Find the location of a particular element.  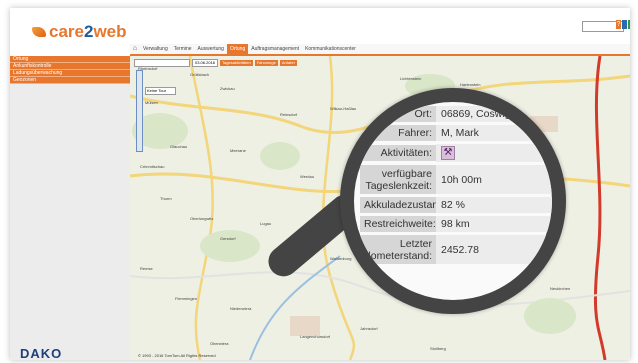

mail-icon is located at coordinates (624, 24).